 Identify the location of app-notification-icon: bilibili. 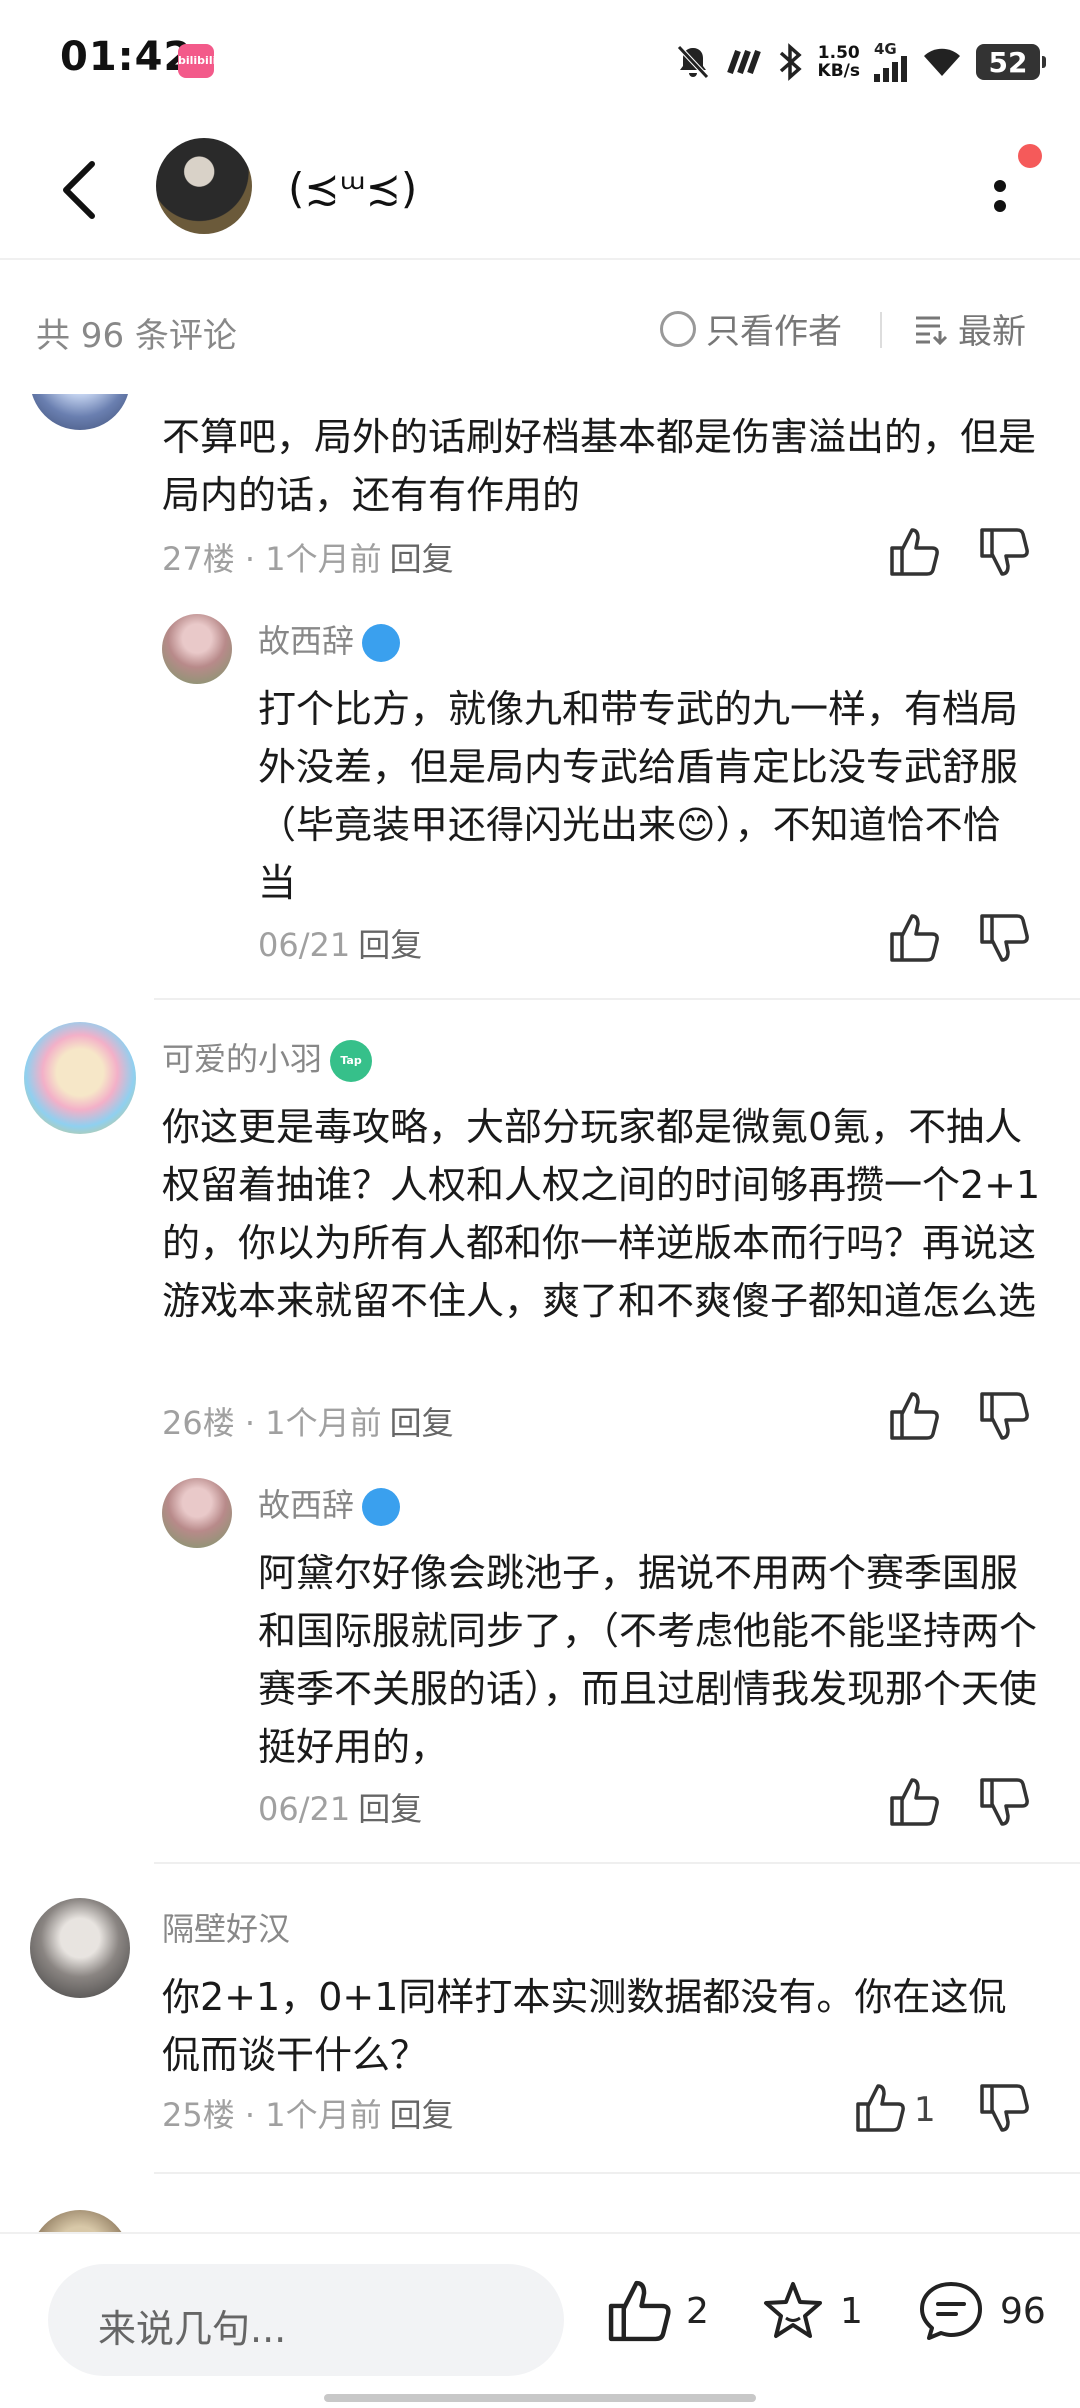
(197, 61).